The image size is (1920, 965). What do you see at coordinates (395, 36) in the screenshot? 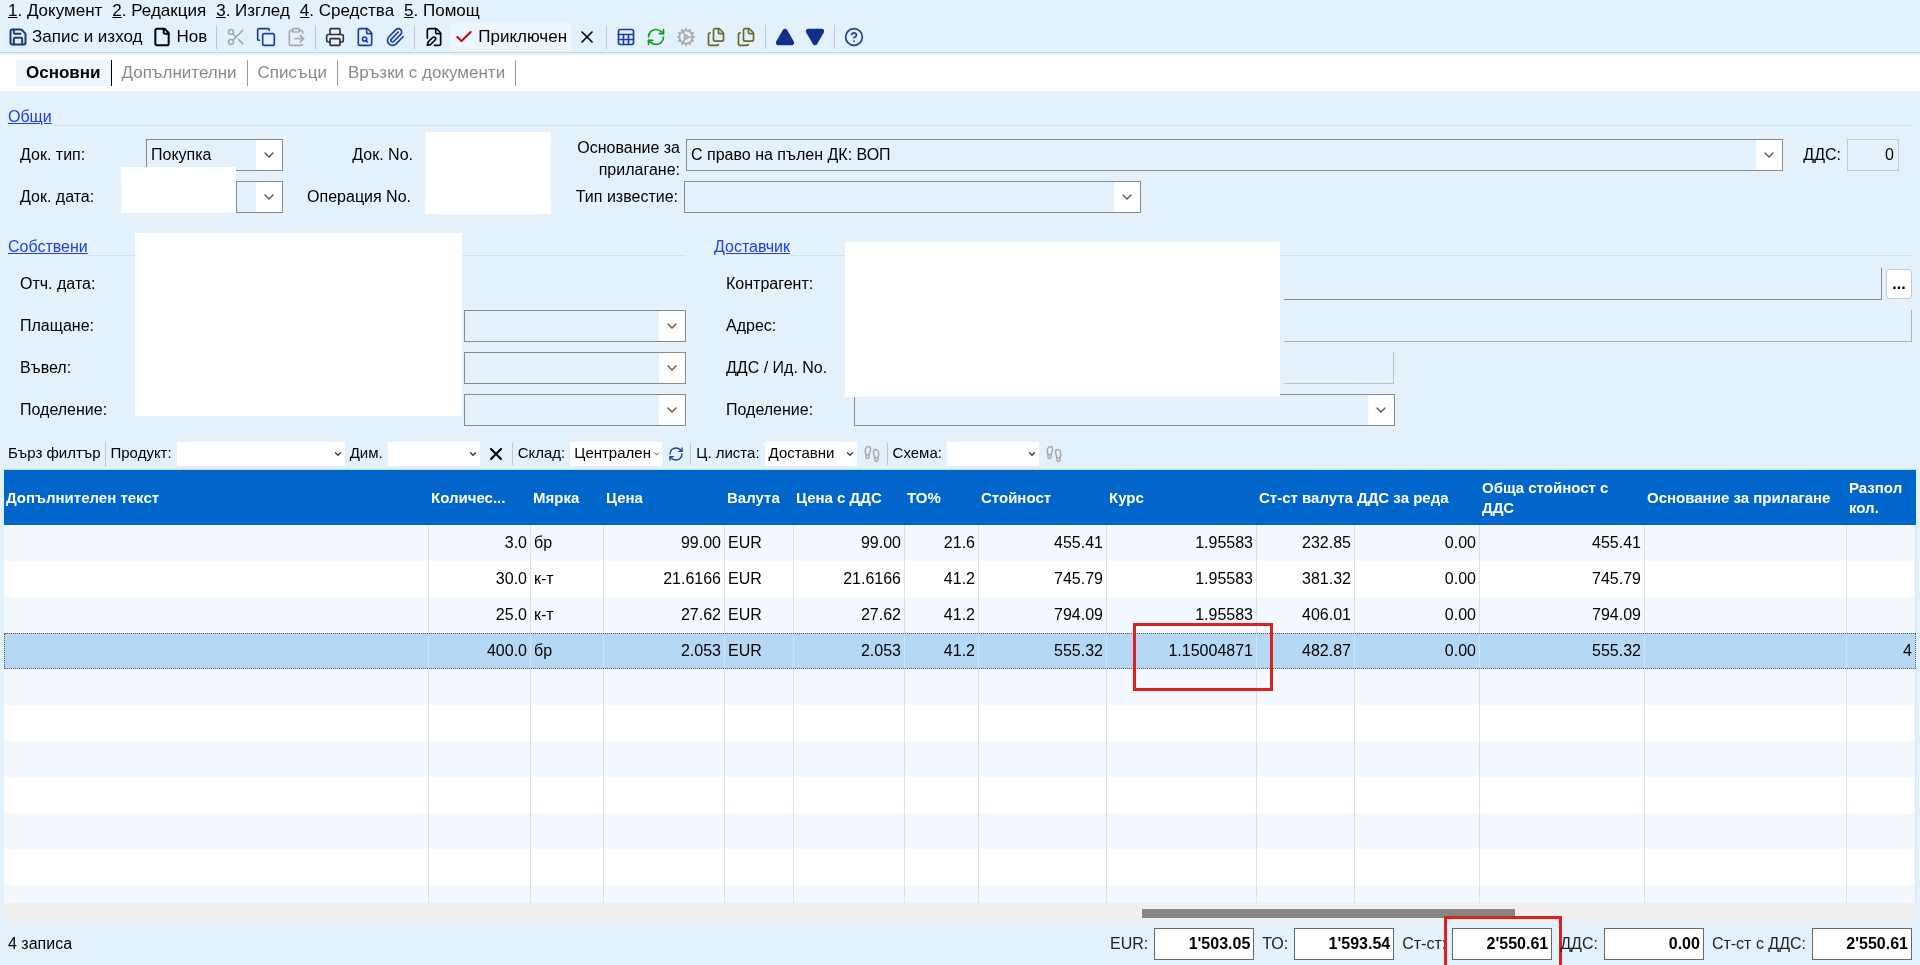
I see `paperclip-icon` at bounding box center [395, 36].